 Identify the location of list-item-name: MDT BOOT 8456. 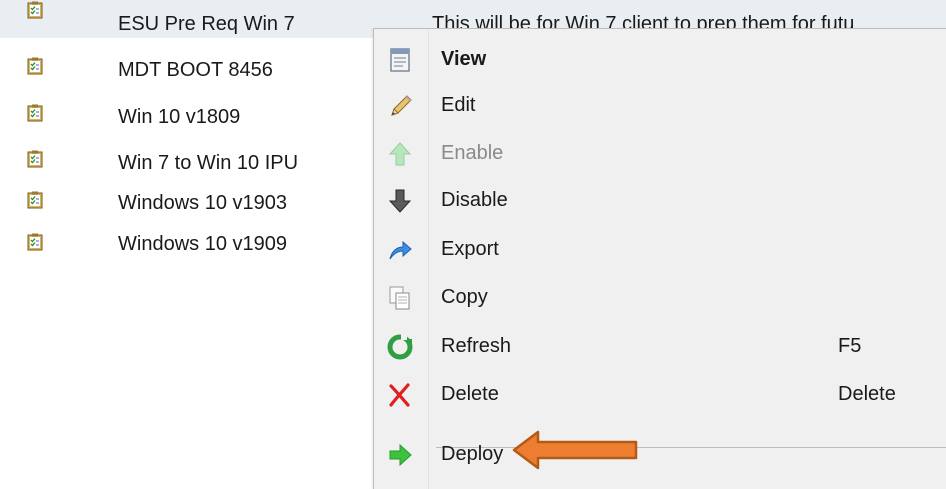
(195, 70).